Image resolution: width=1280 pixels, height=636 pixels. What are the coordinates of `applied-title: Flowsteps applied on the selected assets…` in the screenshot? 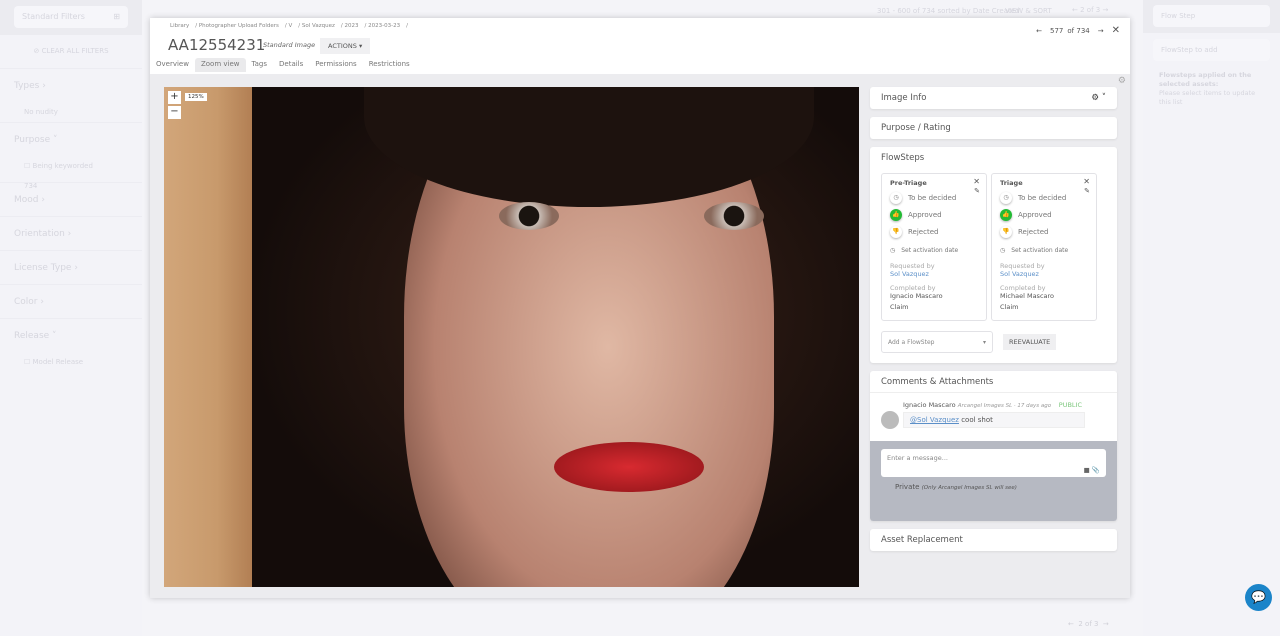 It's located at (1205, 79).